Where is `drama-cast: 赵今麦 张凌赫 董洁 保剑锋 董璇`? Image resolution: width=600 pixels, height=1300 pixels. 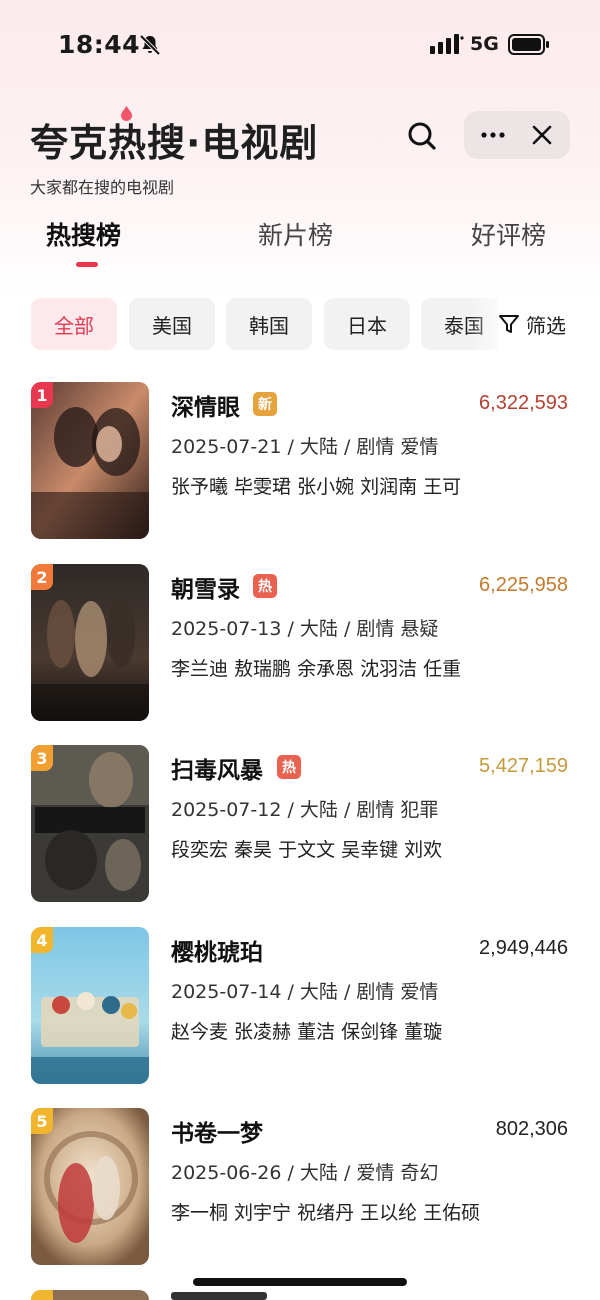
drama-cast: 赵今麦 张凌赫 董洁 保剑锋 董璇 is located at coordinates (307, 1032).